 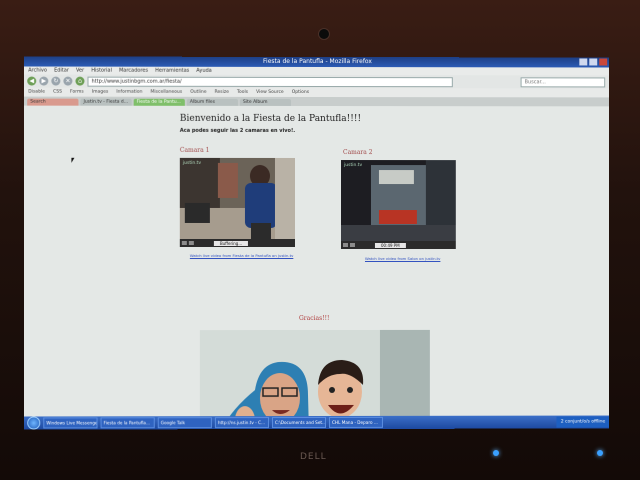 I want to click on camera1-watermark: justin.tv, so click(x=192, y=163).